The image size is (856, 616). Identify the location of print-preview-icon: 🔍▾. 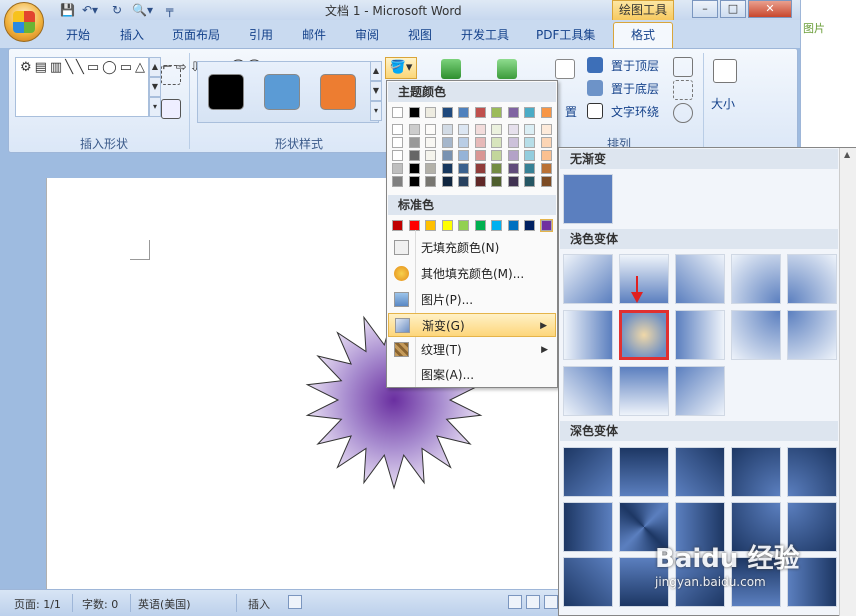
(142, 10).